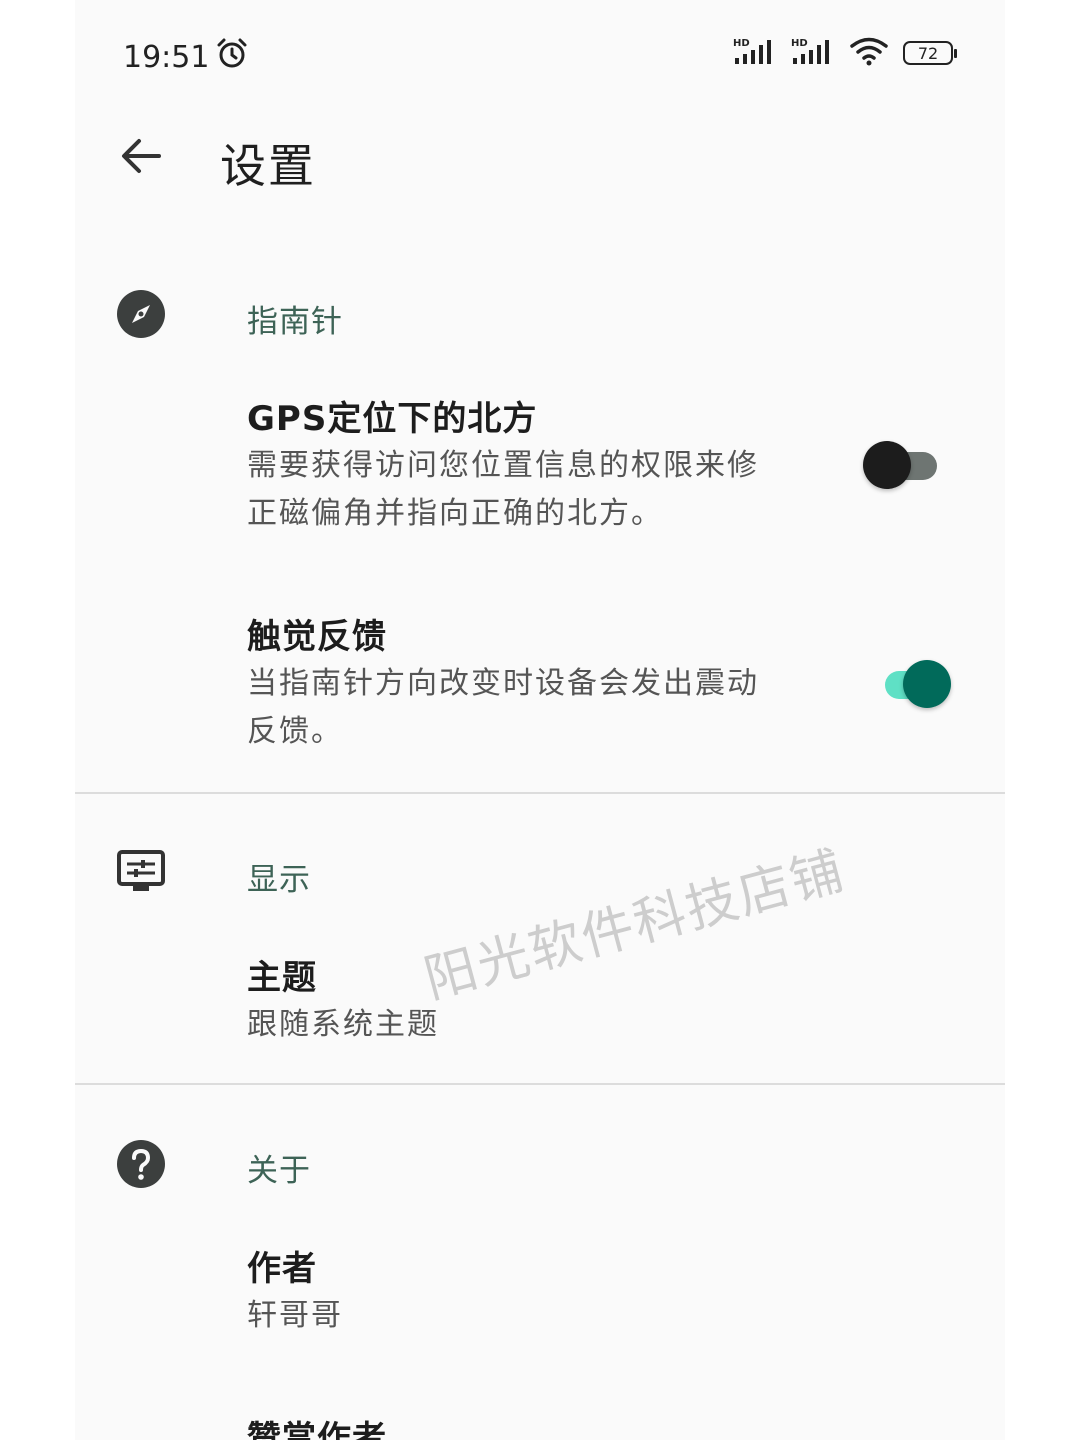 The image size is (1080, 1440). I want to click on section-title-about: 关于, so click(279, 1171).